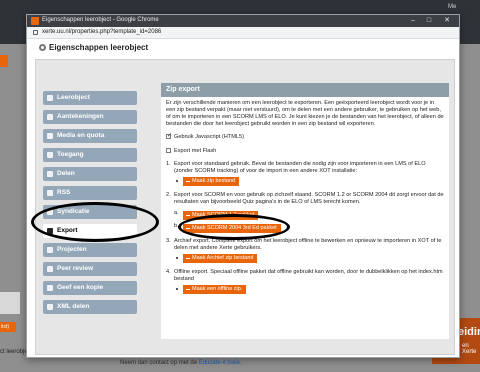 The width and height of the screenshot is (480, 372). I want to click on share-icon, so click(50, 174).